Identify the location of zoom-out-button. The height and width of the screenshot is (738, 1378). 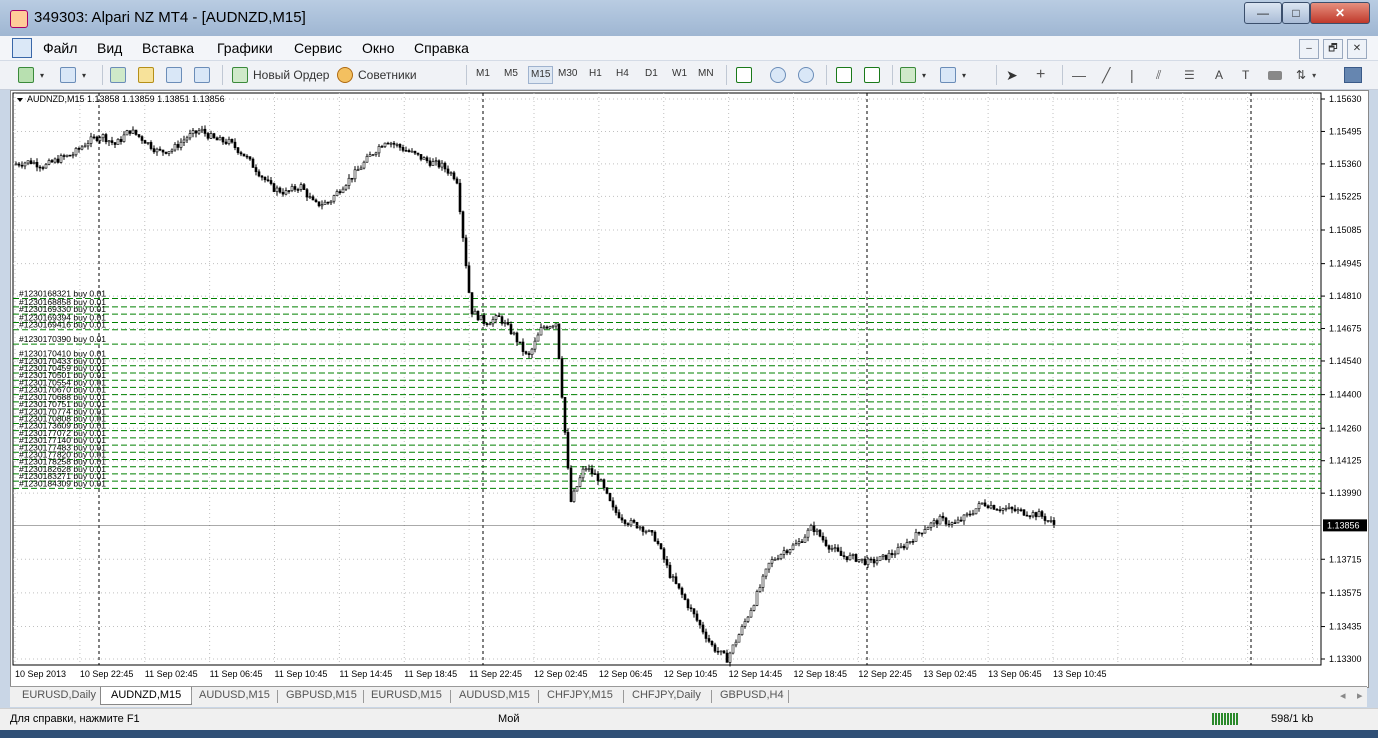
(806, 75).